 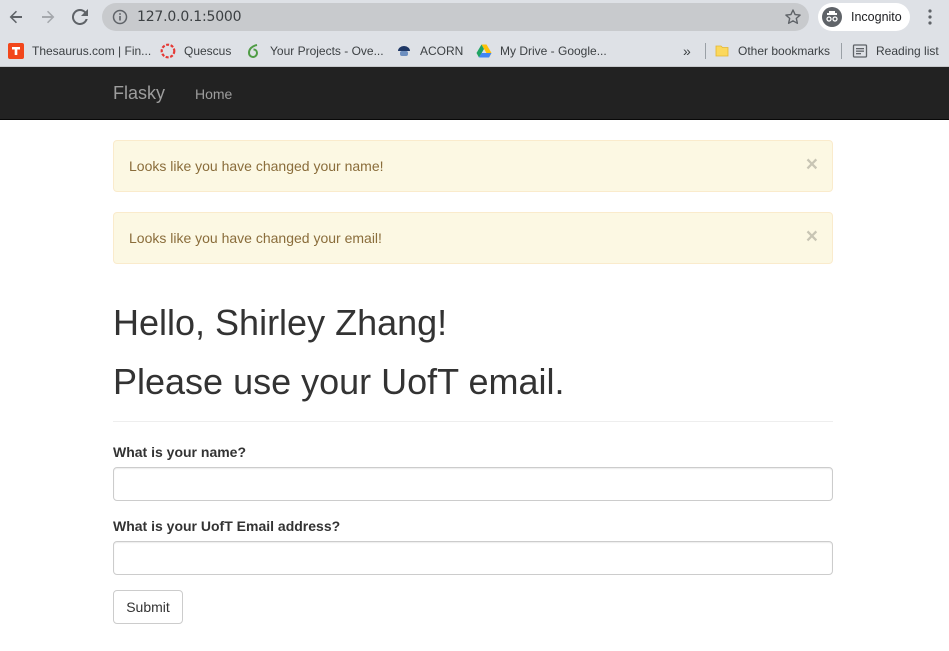 What do you see at coordinates (16, 17) in the screenshot?
I see `back-icon` at bounding box center [16, 17].